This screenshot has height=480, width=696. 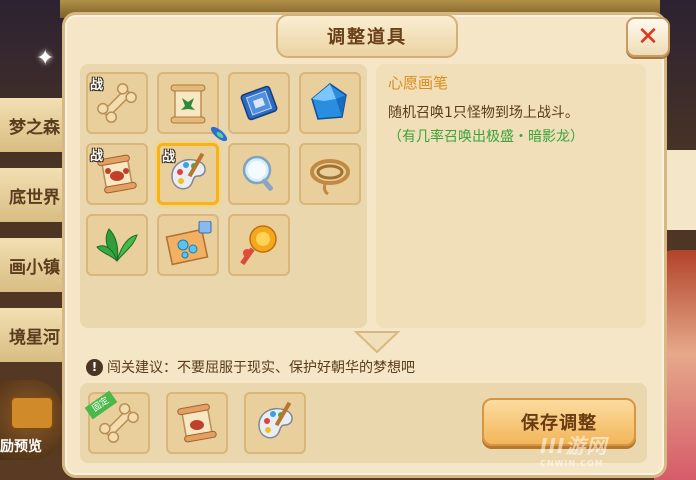 I want to click on item-slot-blue-book, so click(x=259, y=103).